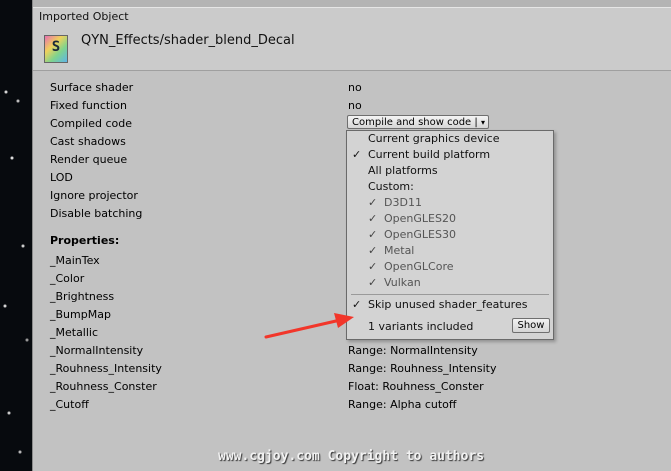  I want to click on annotation-arrow-head, so click(344, 320).